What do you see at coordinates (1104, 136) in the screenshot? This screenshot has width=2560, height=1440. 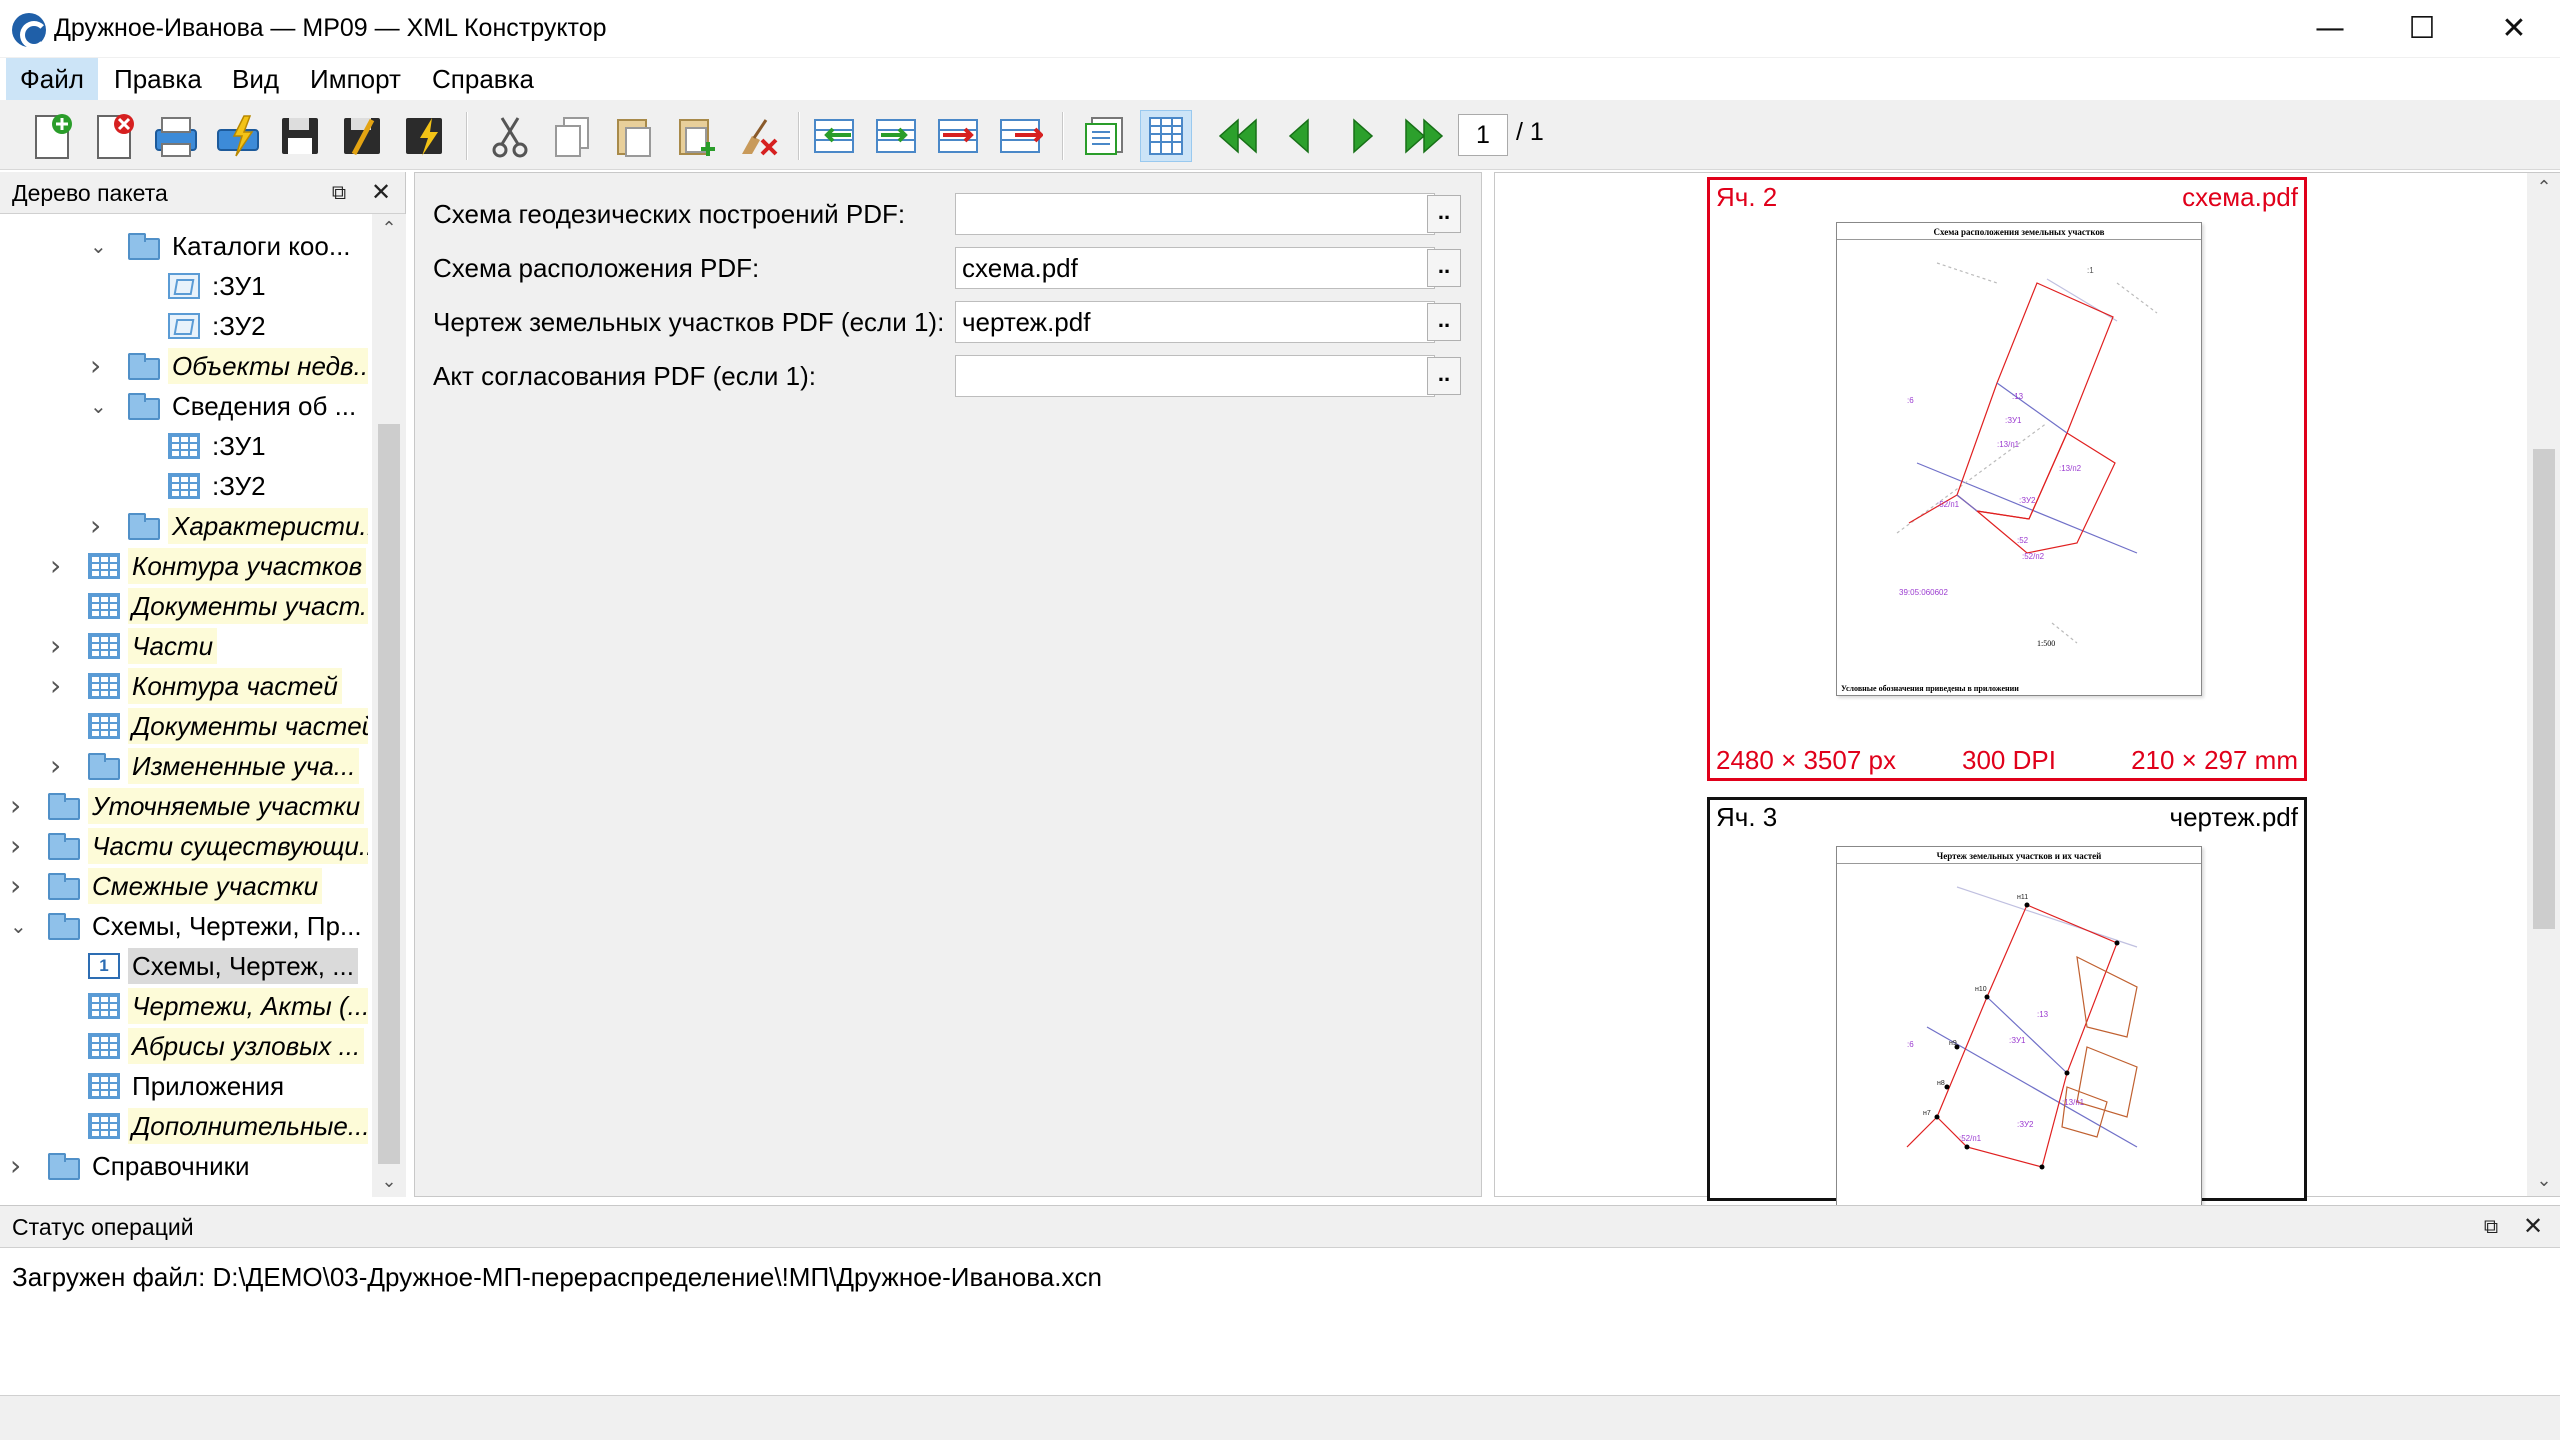 I see `preview-icon` at bounding box center [1104, 136].